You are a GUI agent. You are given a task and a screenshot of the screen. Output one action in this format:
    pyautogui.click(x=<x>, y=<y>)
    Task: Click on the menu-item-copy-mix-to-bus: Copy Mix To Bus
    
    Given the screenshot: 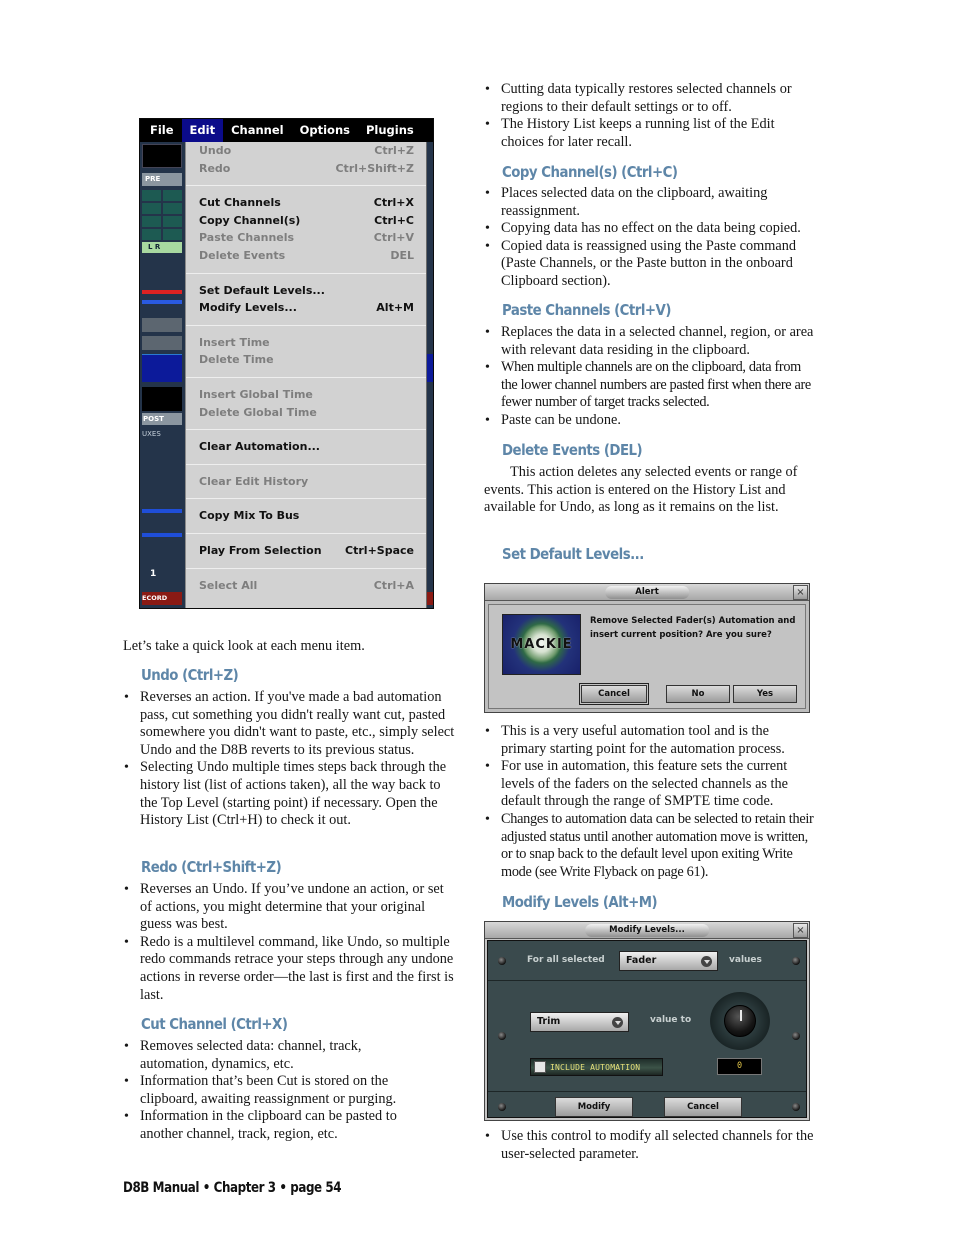 What is the action you would take?
    pyautogui.click(x=306, y=516)
    